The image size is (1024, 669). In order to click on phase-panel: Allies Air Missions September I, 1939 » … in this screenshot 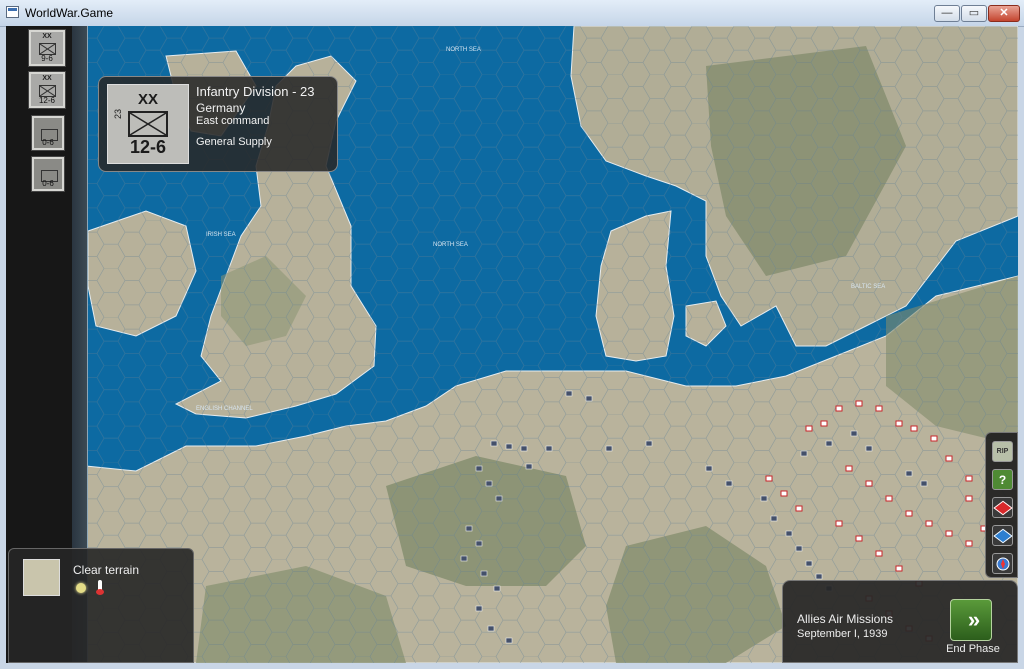, I will do `click(900, 621)`.